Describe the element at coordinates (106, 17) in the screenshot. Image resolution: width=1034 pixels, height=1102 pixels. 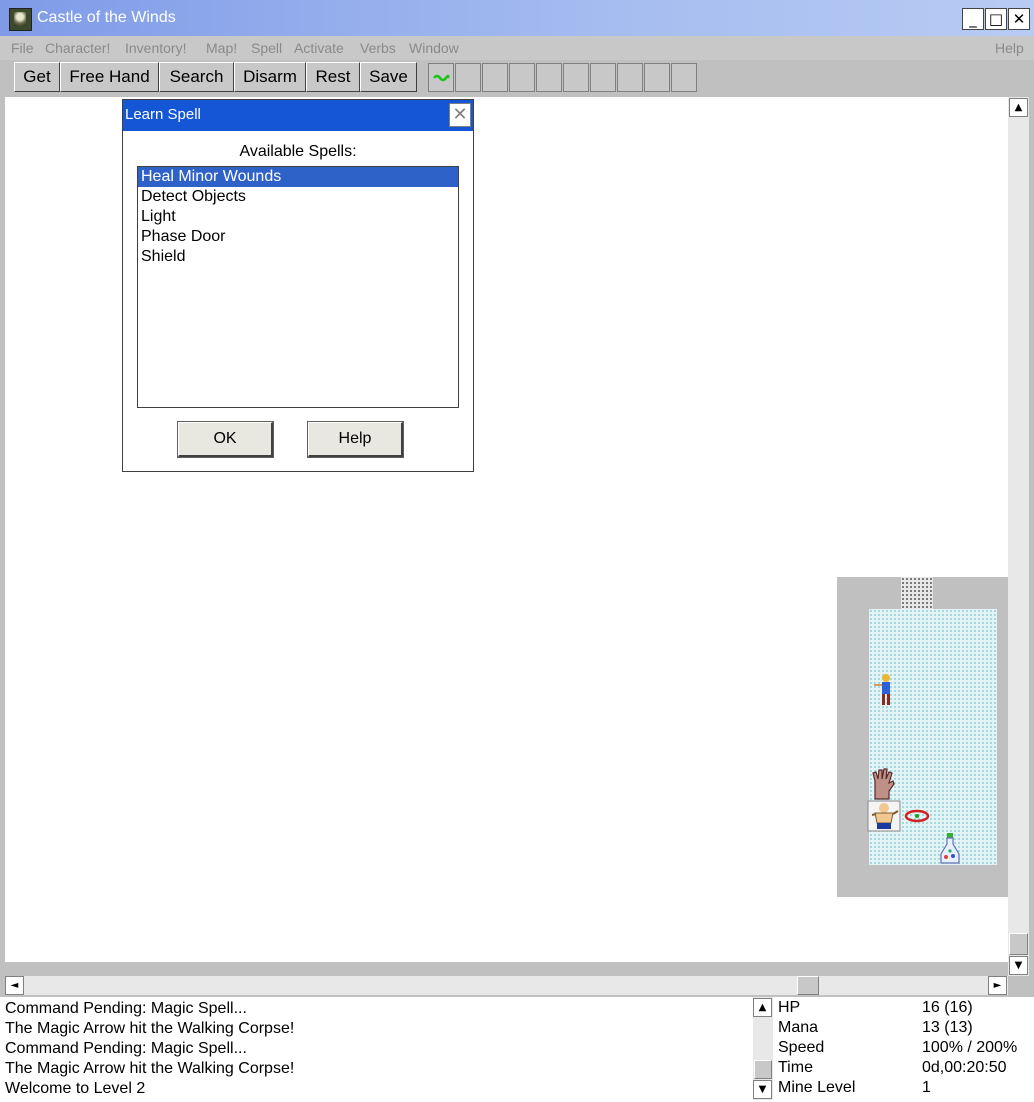
I see `window-title: Castle of the Winds` at that location.